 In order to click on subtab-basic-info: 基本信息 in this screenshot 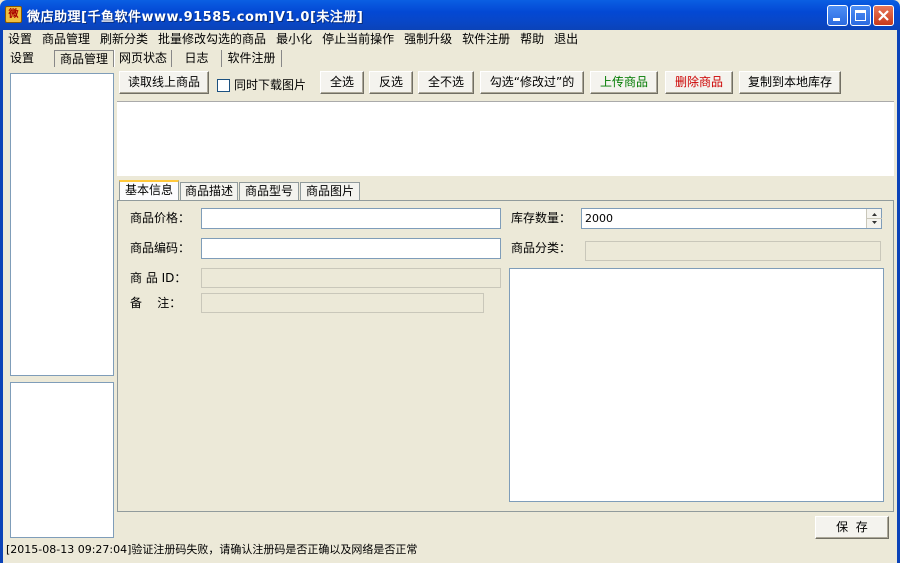, I will do `click(149, 190)`.